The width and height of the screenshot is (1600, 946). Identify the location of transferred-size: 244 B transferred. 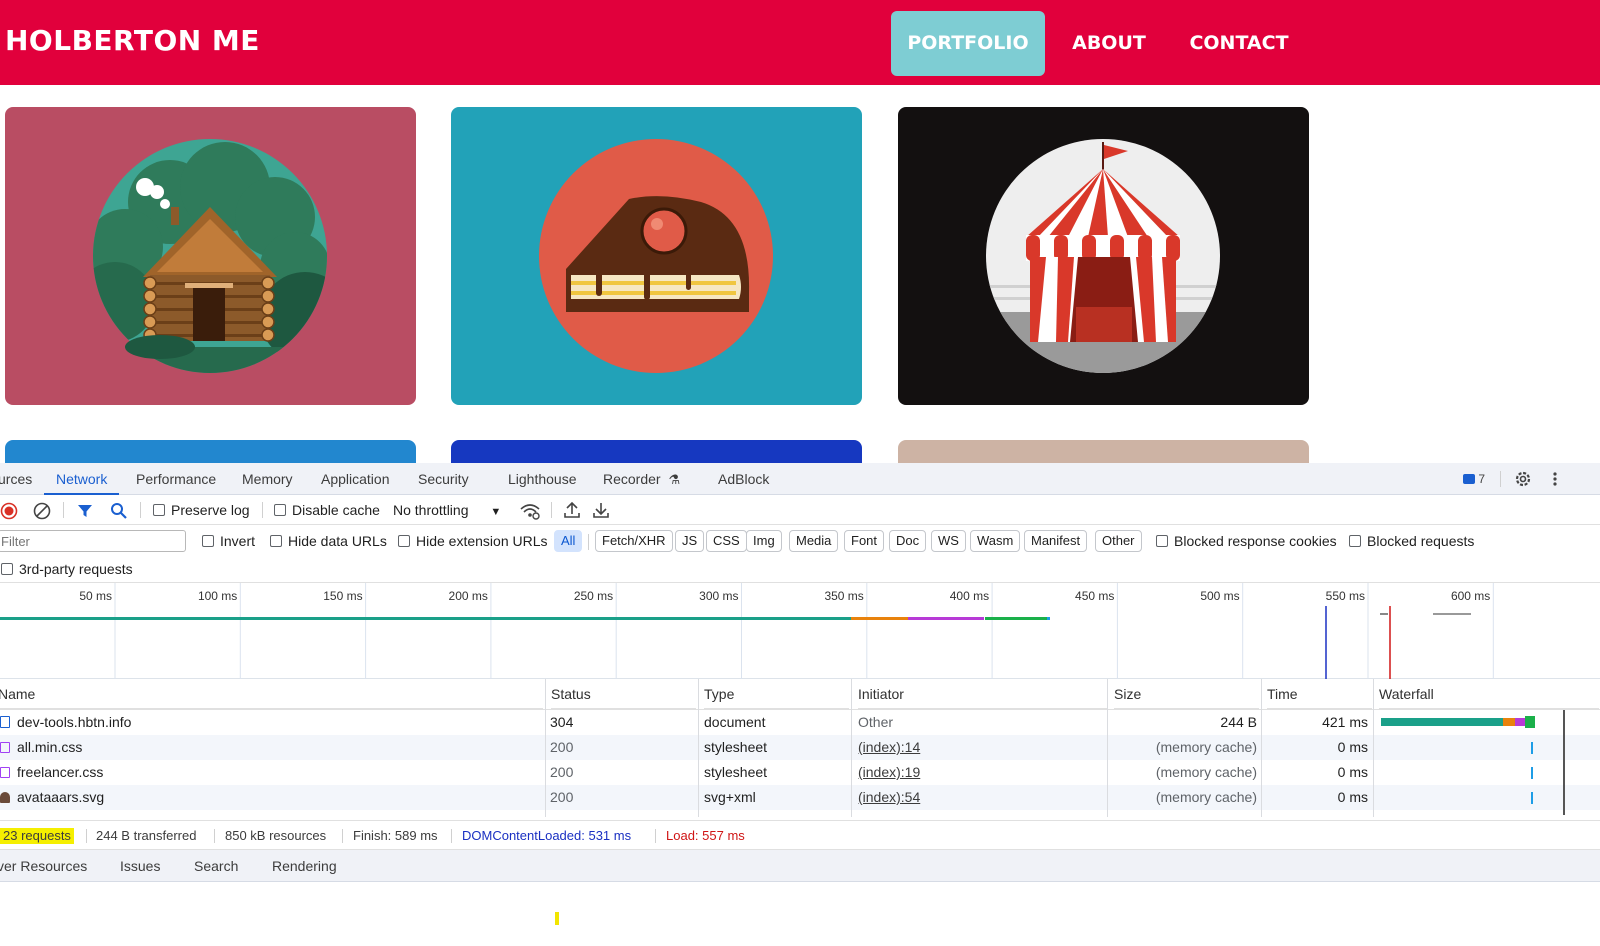
(146, 835).